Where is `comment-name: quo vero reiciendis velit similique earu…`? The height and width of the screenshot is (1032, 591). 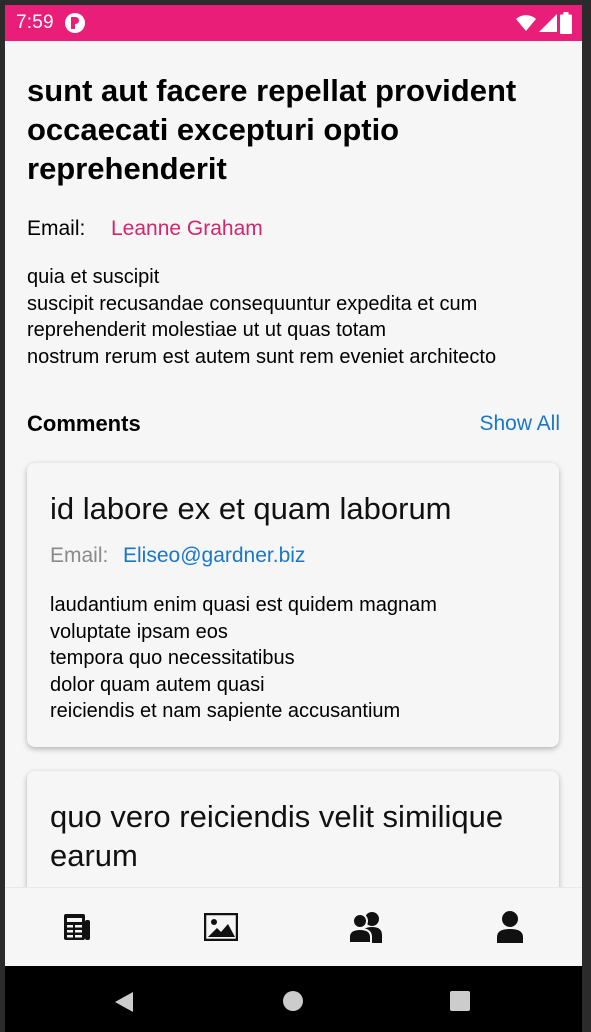
comment-name: quo vero reiciendis velit similique earu… is located at coordinates (277, 836).